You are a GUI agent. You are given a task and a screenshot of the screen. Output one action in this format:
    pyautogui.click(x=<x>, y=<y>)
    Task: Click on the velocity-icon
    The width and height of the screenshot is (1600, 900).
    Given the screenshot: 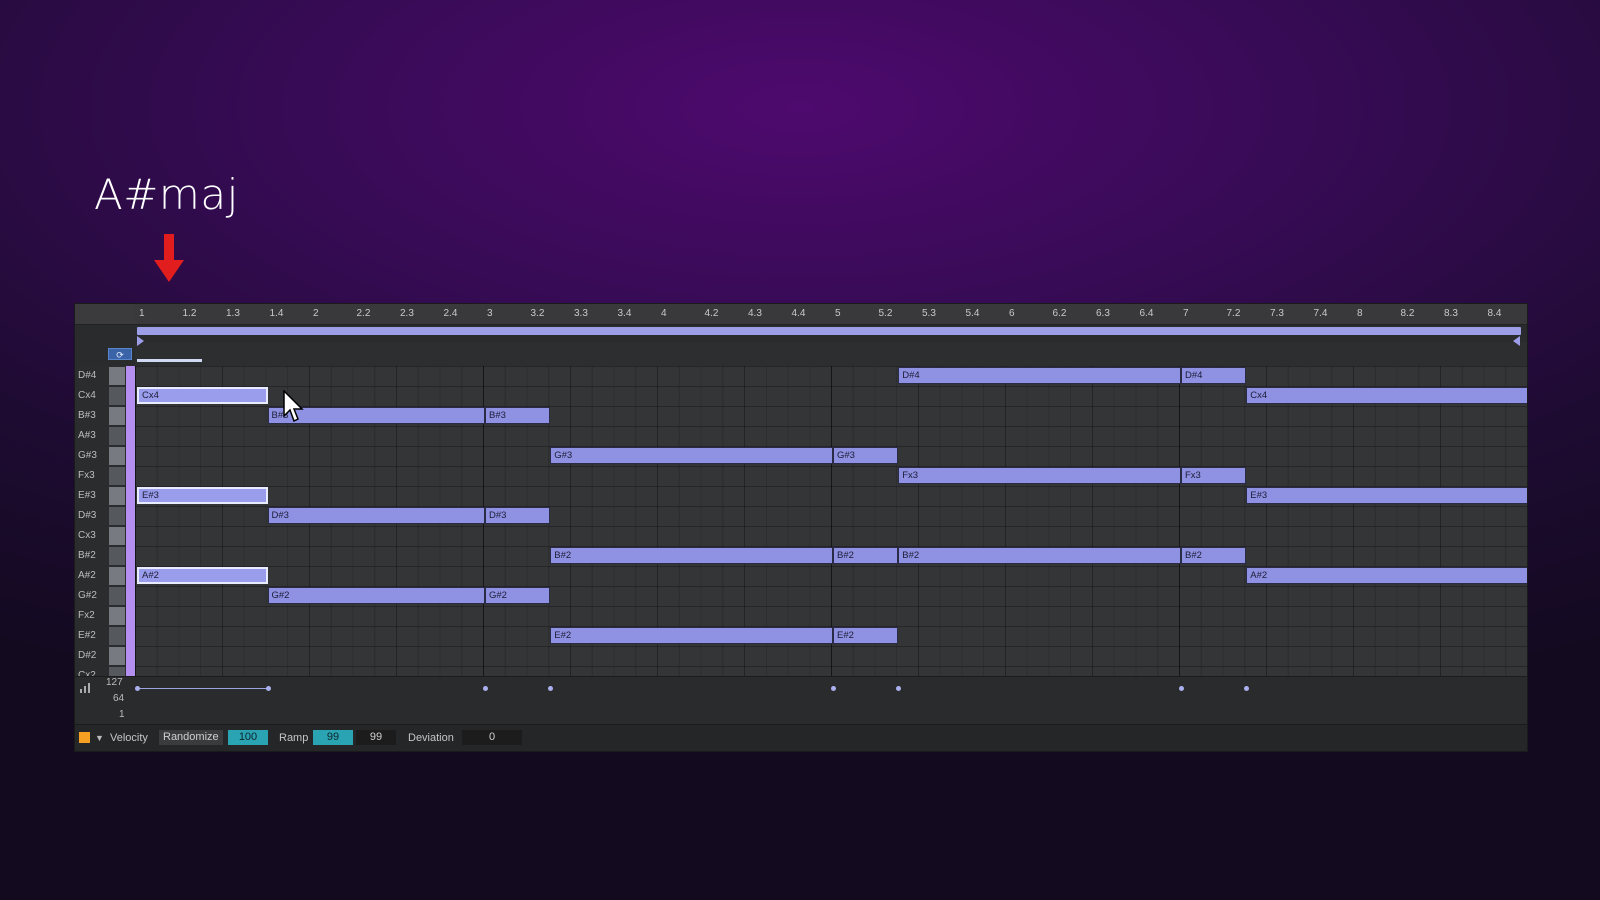 What is the action you would take?
    pyautogui.click(x=85, y=688)
    